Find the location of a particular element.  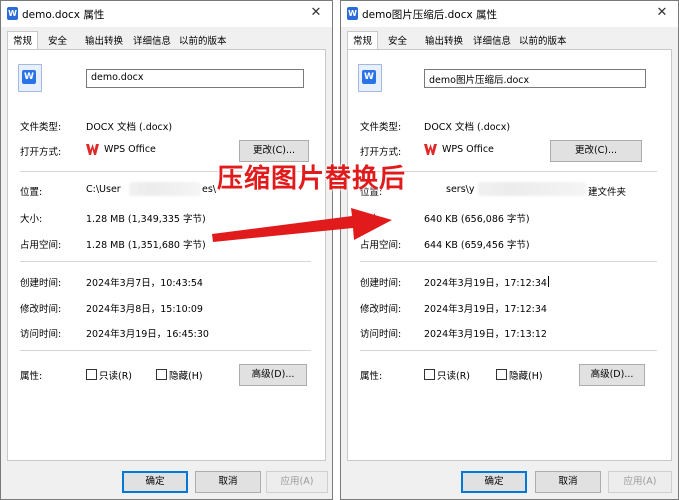

modified-value: 2024年3月8日，15:10:09 is located at coordinates (144, 309).